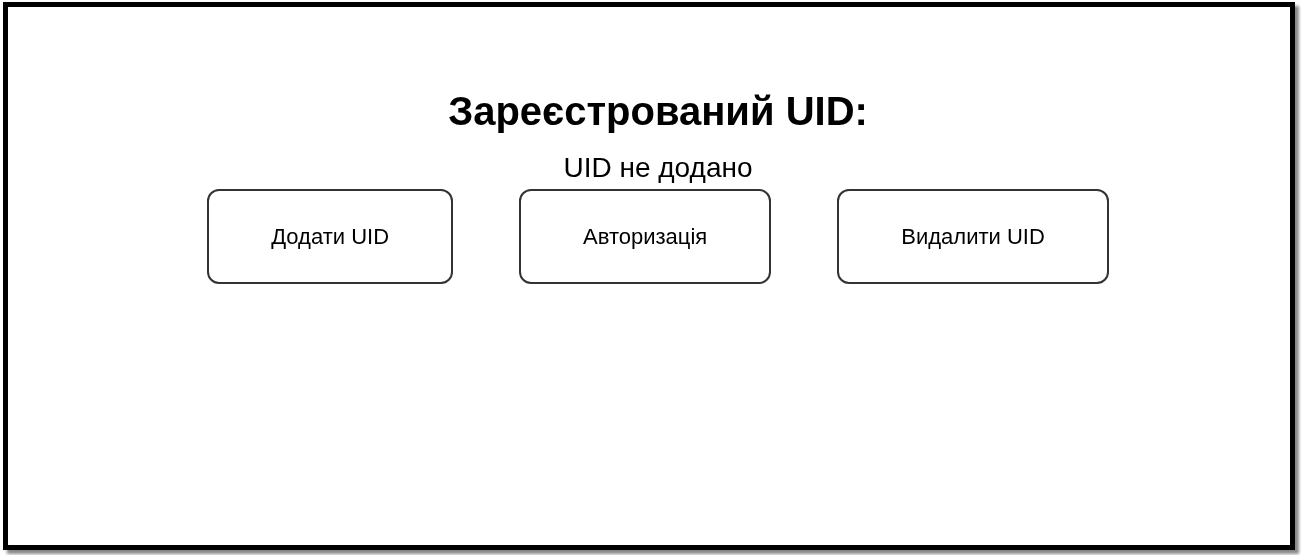 The height and width of the screenshot is (555, 1301). Describe the element at coordinates (973, 236) in the screenshot. I see `action-button: Видалити UID` at that location.